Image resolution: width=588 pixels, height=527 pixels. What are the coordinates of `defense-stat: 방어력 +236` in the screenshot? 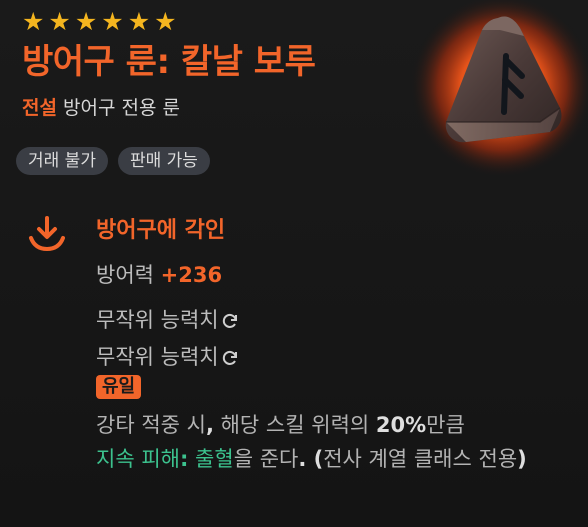 It's located at (159, 274).